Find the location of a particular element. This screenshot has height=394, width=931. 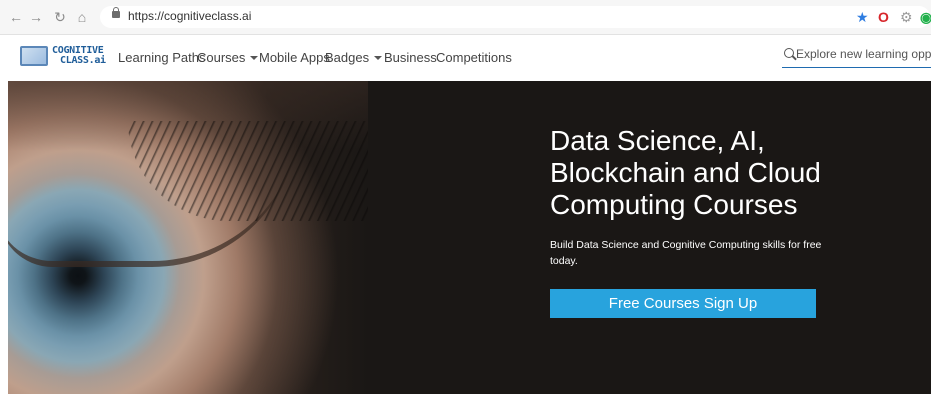

back-icon: ← is located at coordinates (16, 17).